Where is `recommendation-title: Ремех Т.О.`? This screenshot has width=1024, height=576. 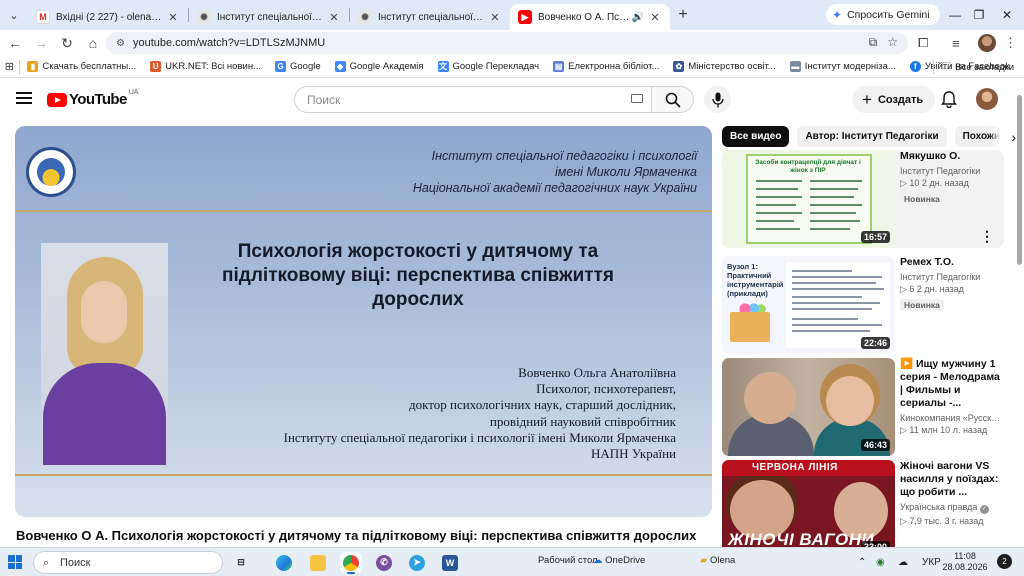 recommendation-title: Ремех Т.О. is located at coordinates (952, 262).